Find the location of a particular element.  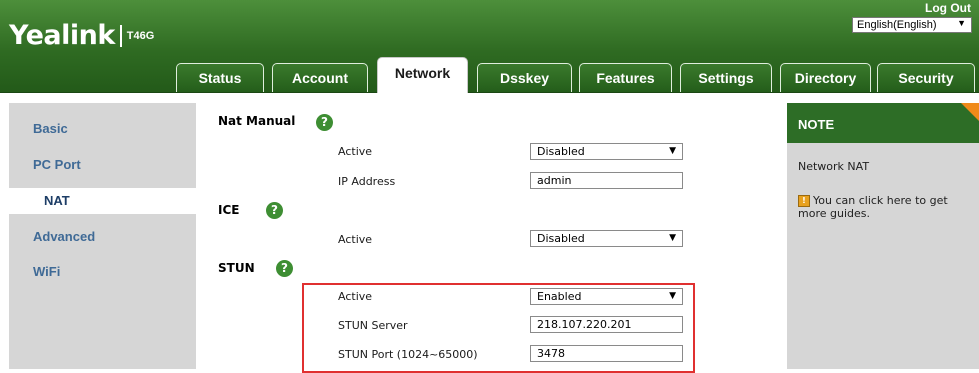

nat-active-select: Disabled ▼ is located at coordinates (606, 151).